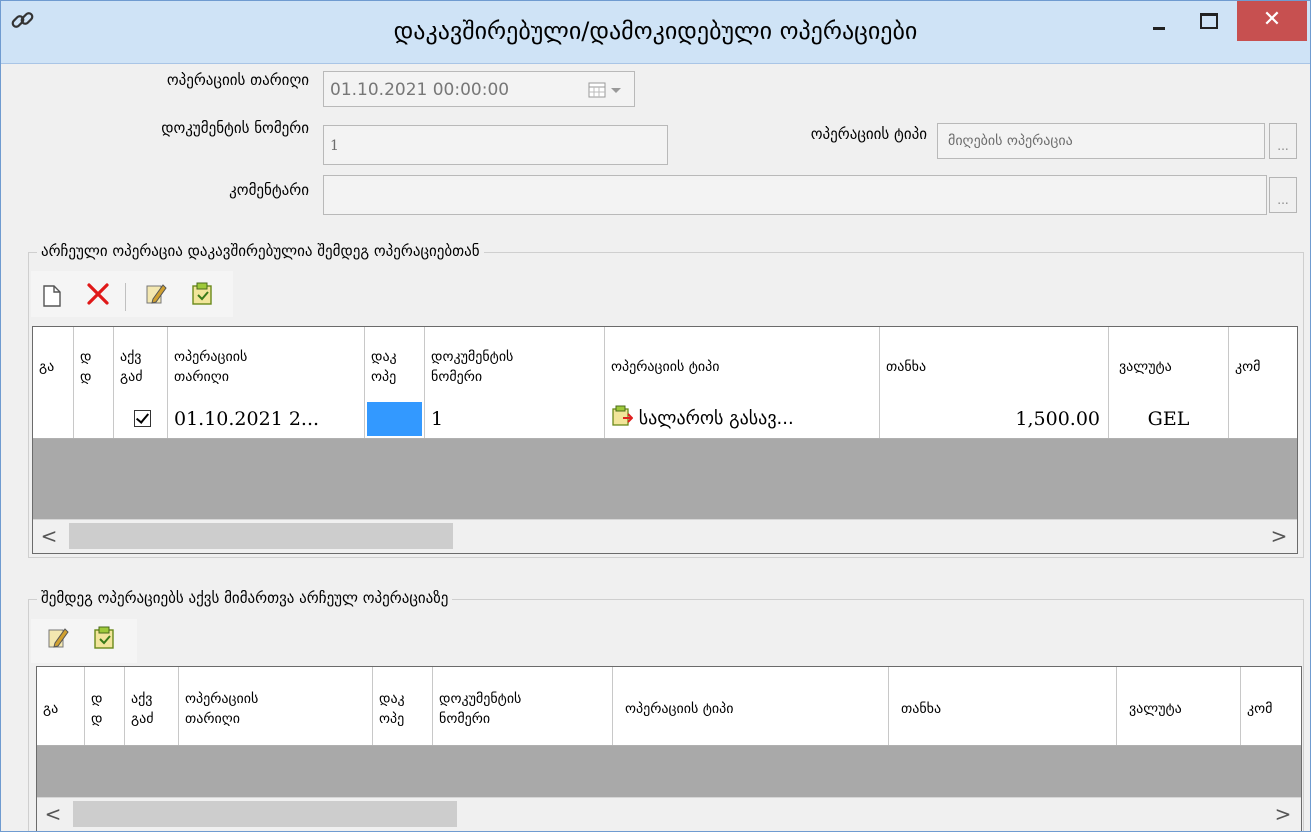  What do you see at coordinates (515, 419) in the screenshot?
I see `cell-doc-number: 1` at bounding box center [515, 419].